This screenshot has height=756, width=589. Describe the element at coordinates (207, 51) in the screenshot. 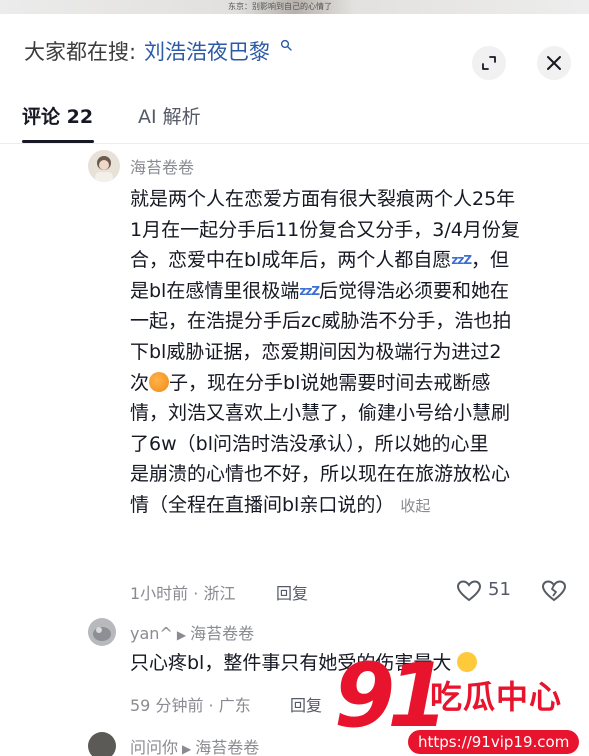

I see `search-suggestion-link: 刘浩浩夜巴黎` at that location.